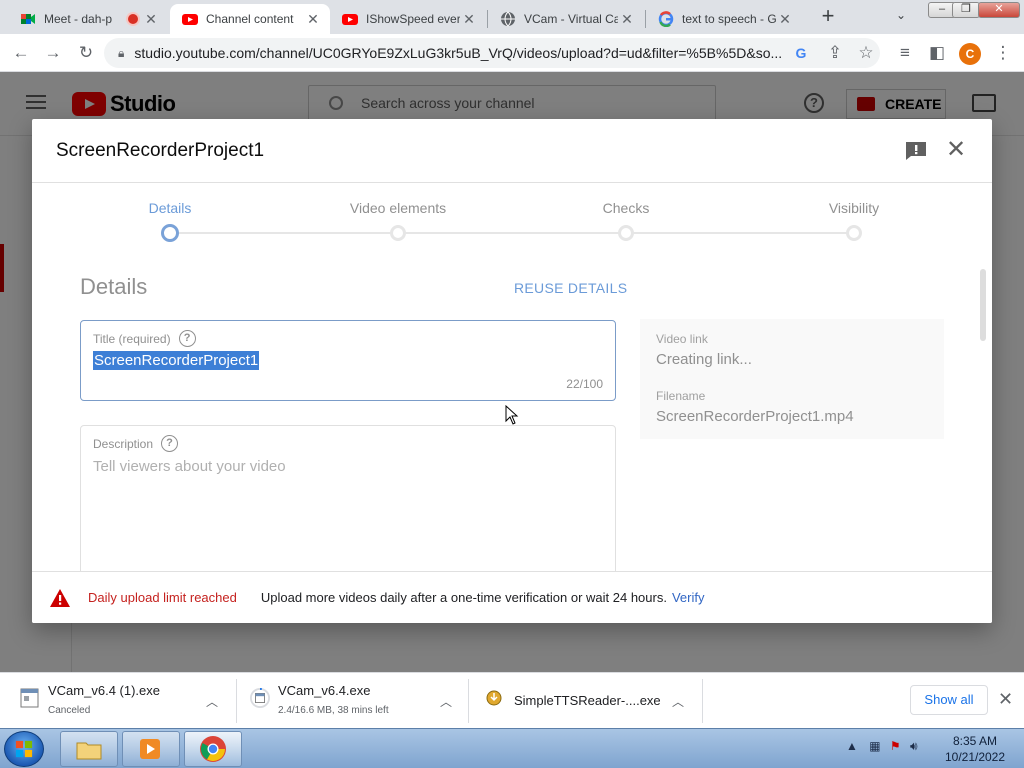 The image size is (1024, 768). What do you see at coordinates (508, 19) in the screenshot?
I see `globe-icon` at bounding box center [508, 19].